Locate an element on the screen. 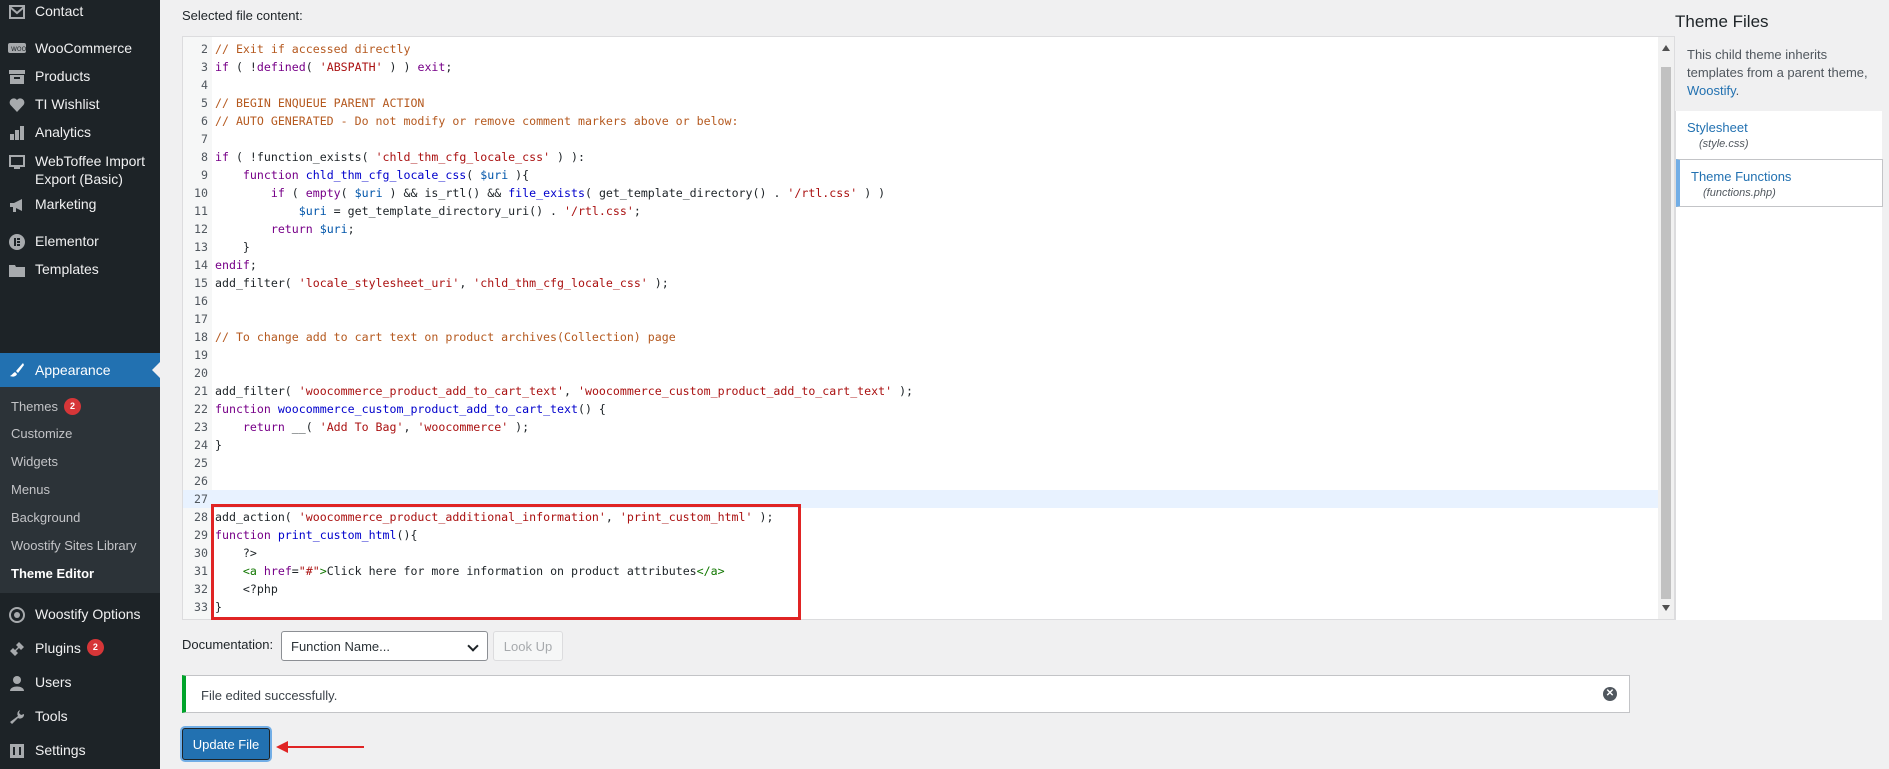 The image size is (1889, 769). scroll-thumb is located at coordinates (1666, 333).